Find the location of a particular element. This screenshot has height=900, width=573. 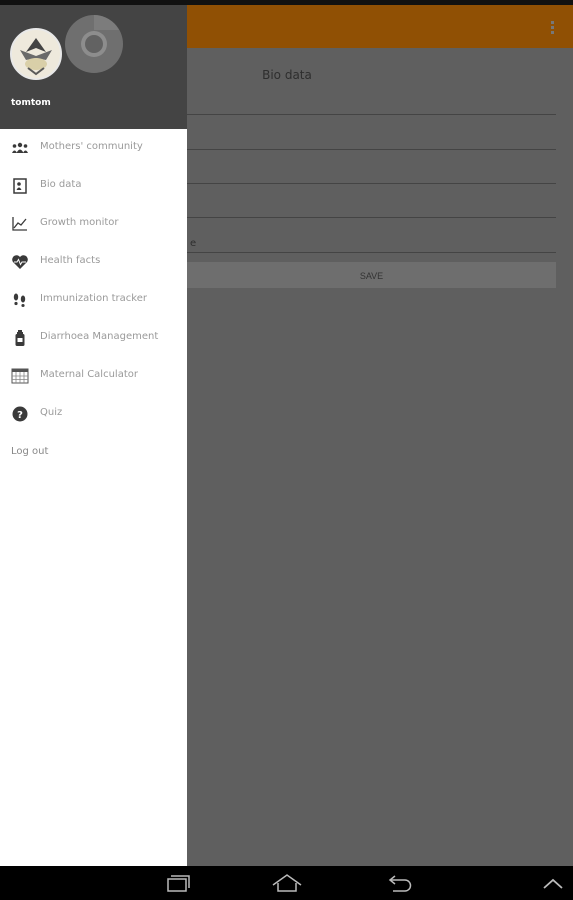

menu-item-immunization-tracker: Immunization tracker is located at coordinates (93, 300).